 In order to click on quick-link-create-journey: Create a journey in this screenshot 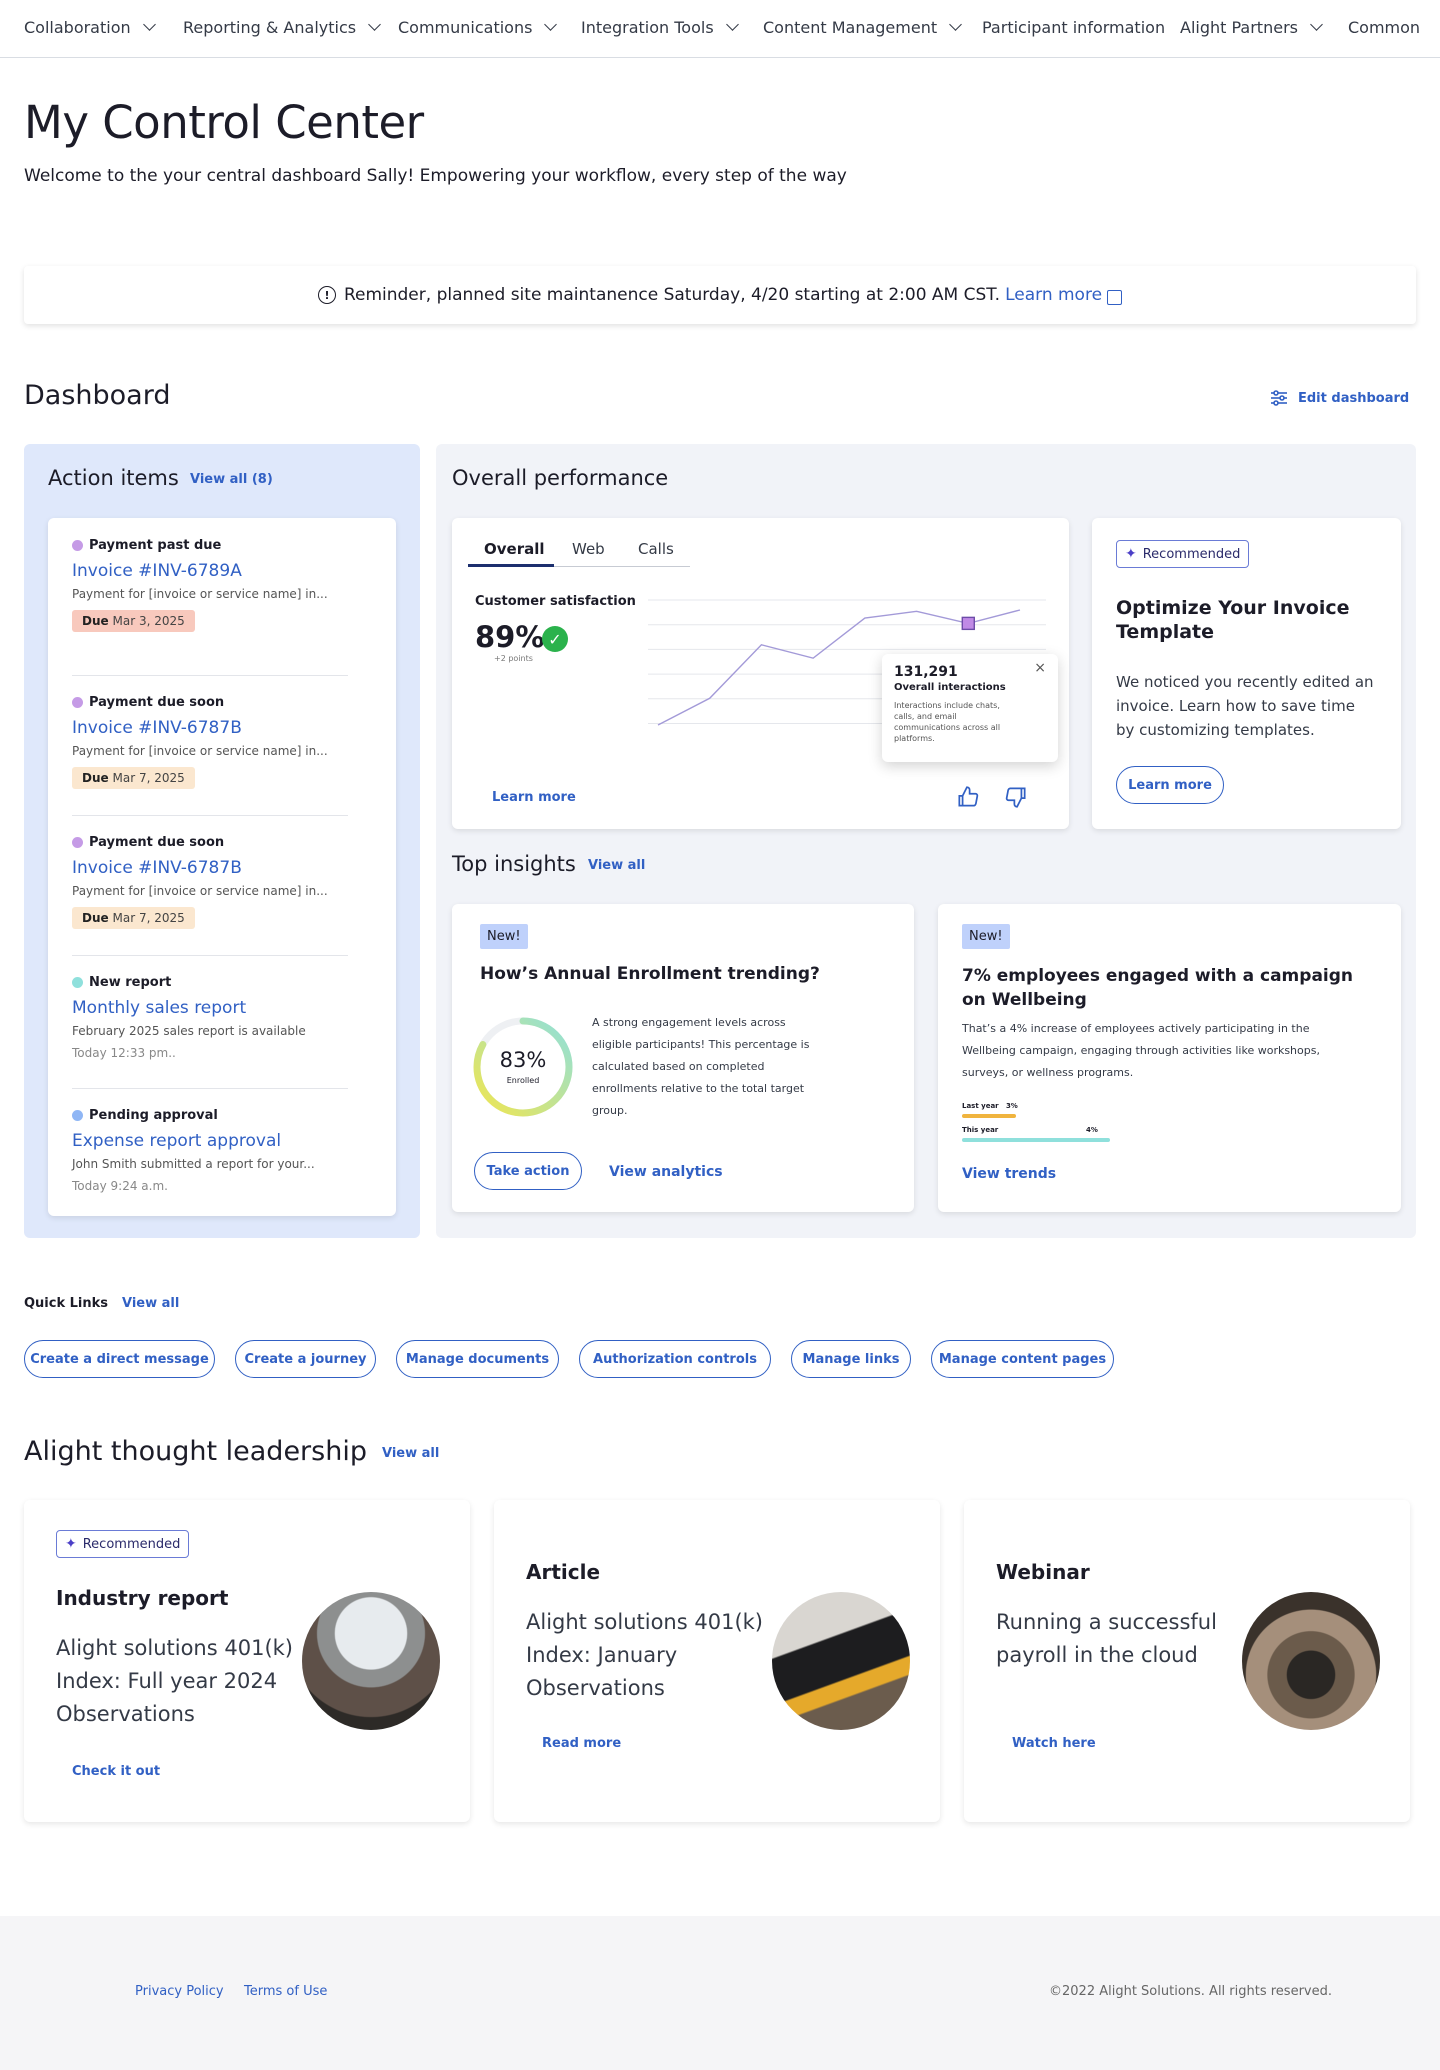, I will do `click(305, 1359)`.